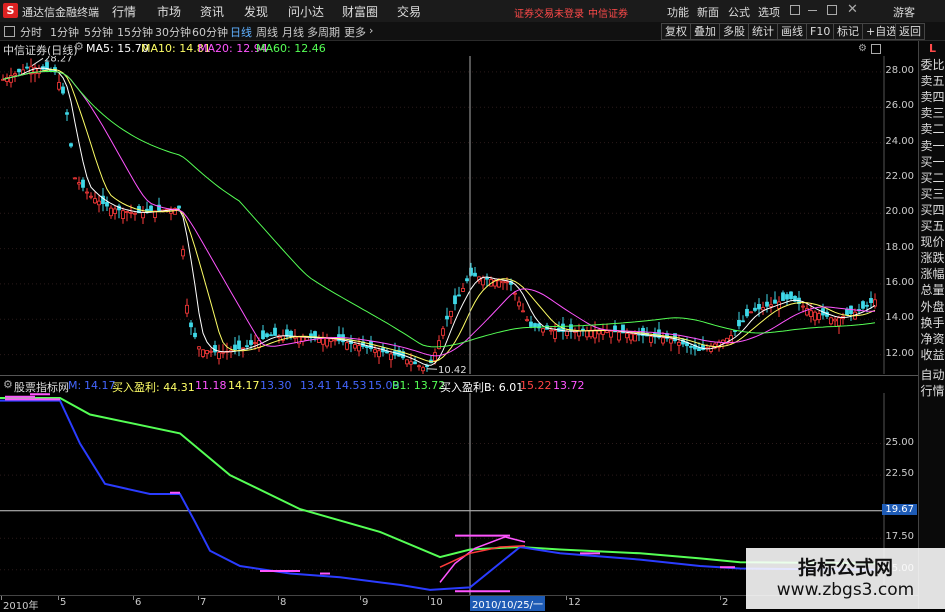 This screenshot has width=945, height=612. I want to click on back-button: 返回, so click(910, 31).